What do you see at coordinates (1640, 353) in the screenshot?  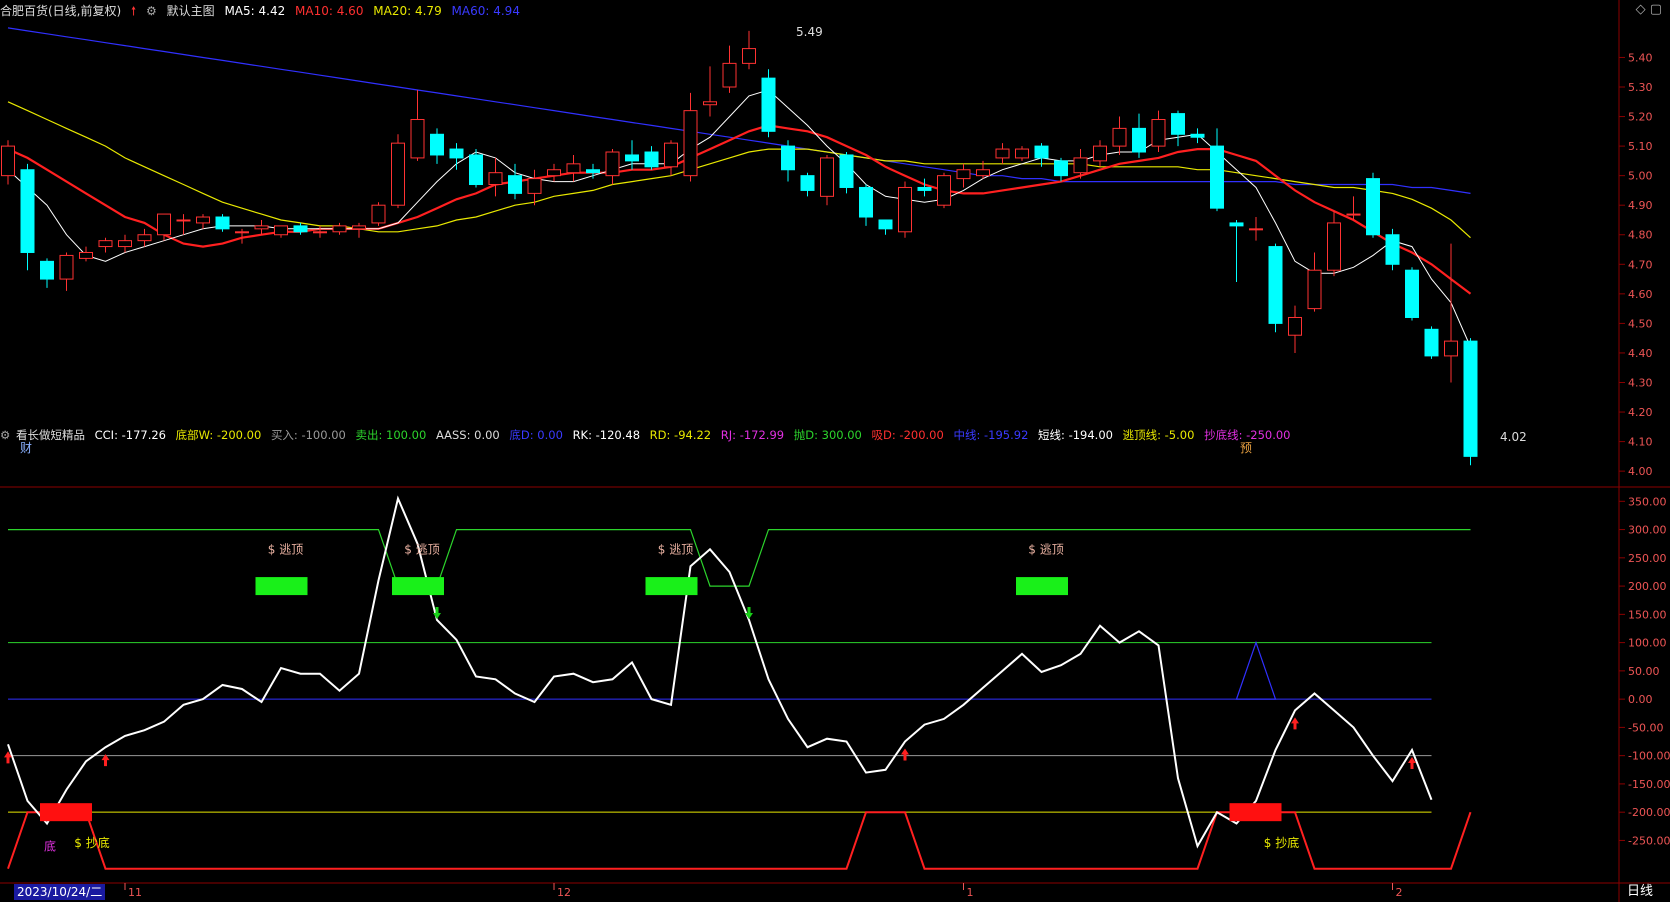 I see `price-tick-label: 4.40` at bounding box center [1640, 353].